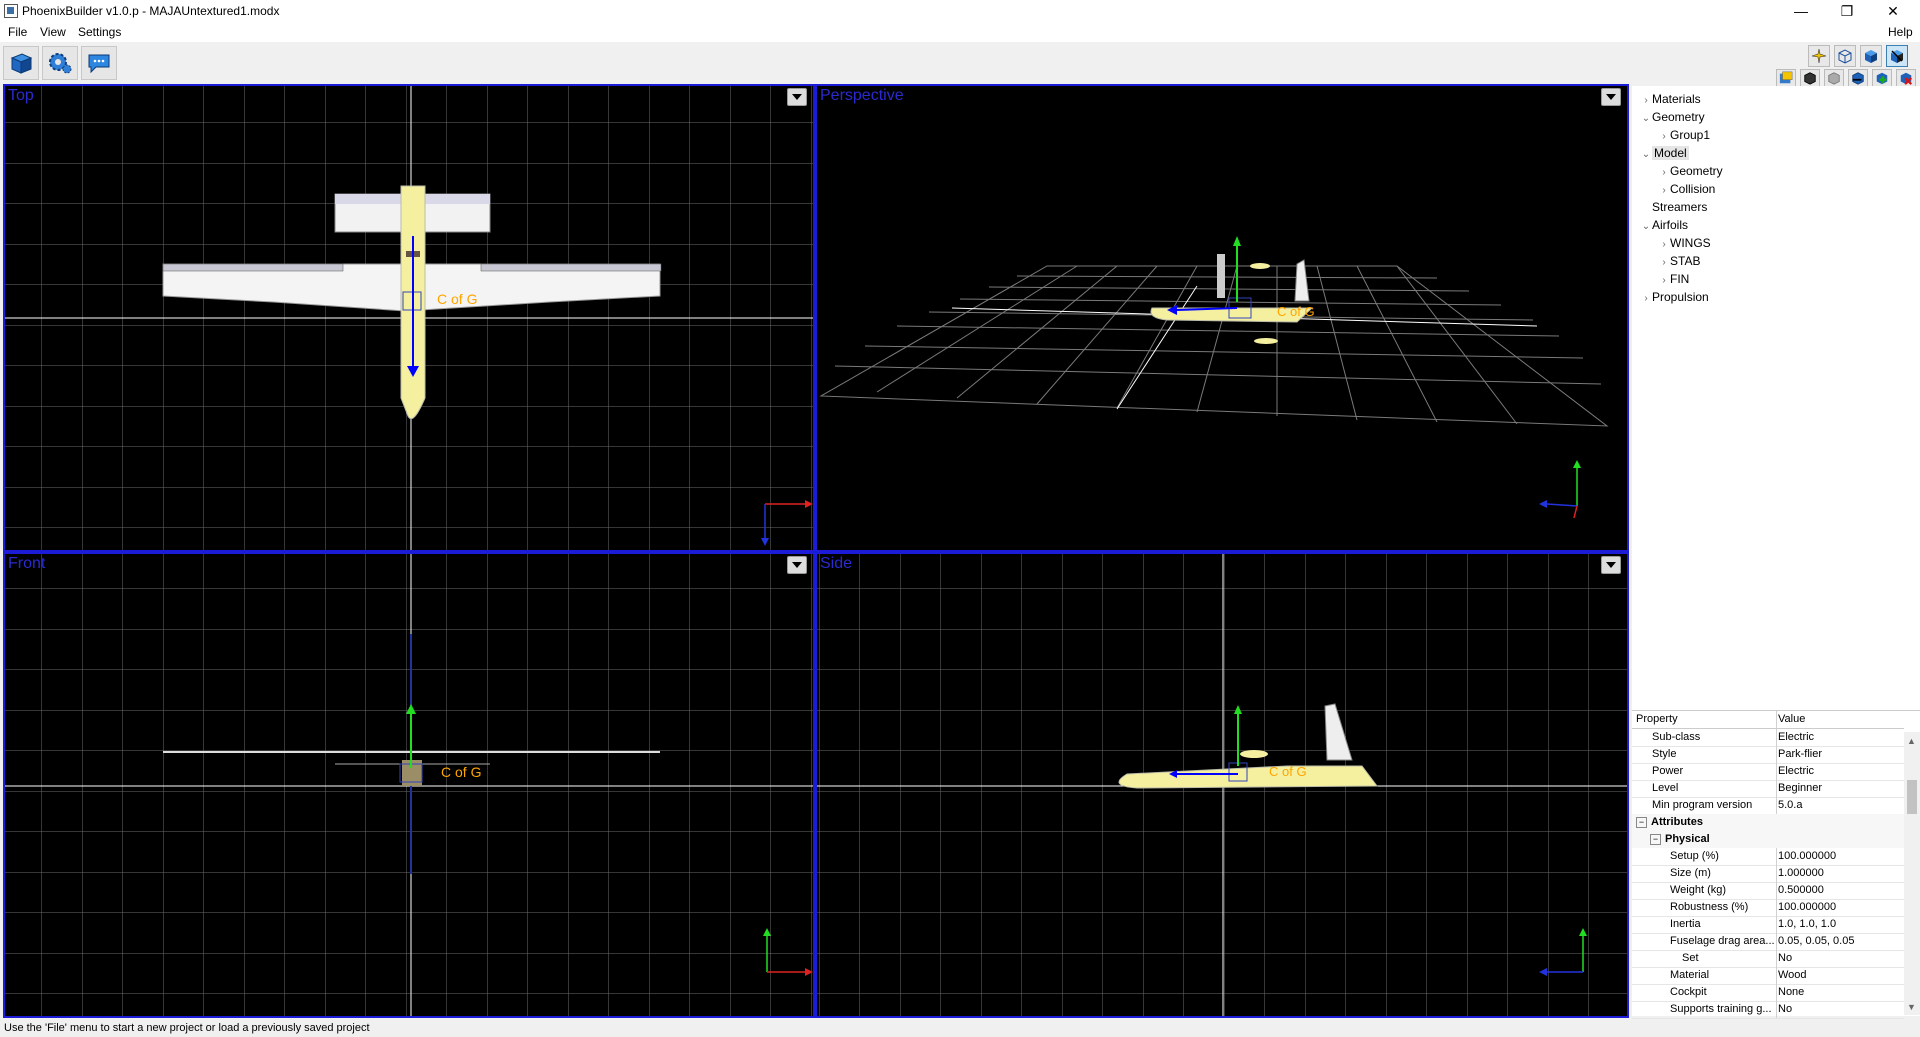  I want to click on property-value: 0.05, 0.05, 0.05, so click(1840, 941).